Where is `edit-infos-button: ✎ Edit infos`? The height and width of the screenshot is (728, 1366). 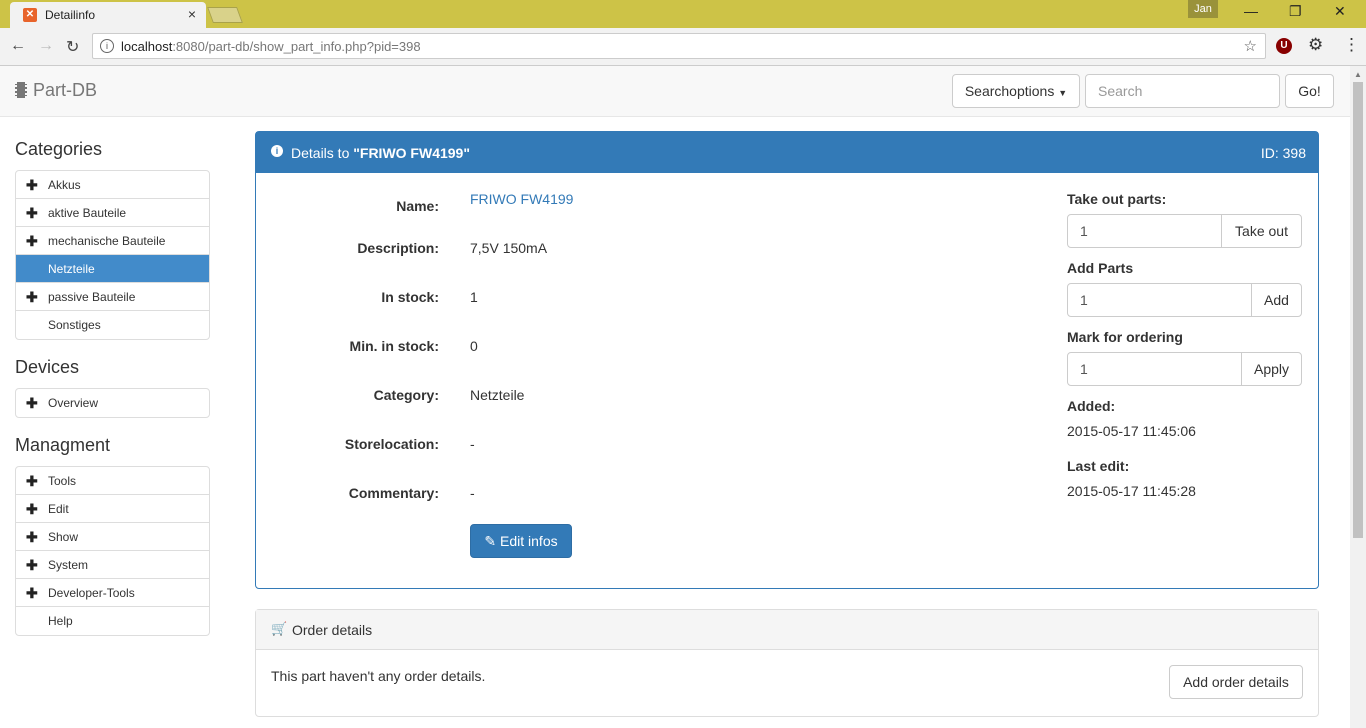
edit-infos-button: ✎ Edit infos is located at coordinates (521, 541).